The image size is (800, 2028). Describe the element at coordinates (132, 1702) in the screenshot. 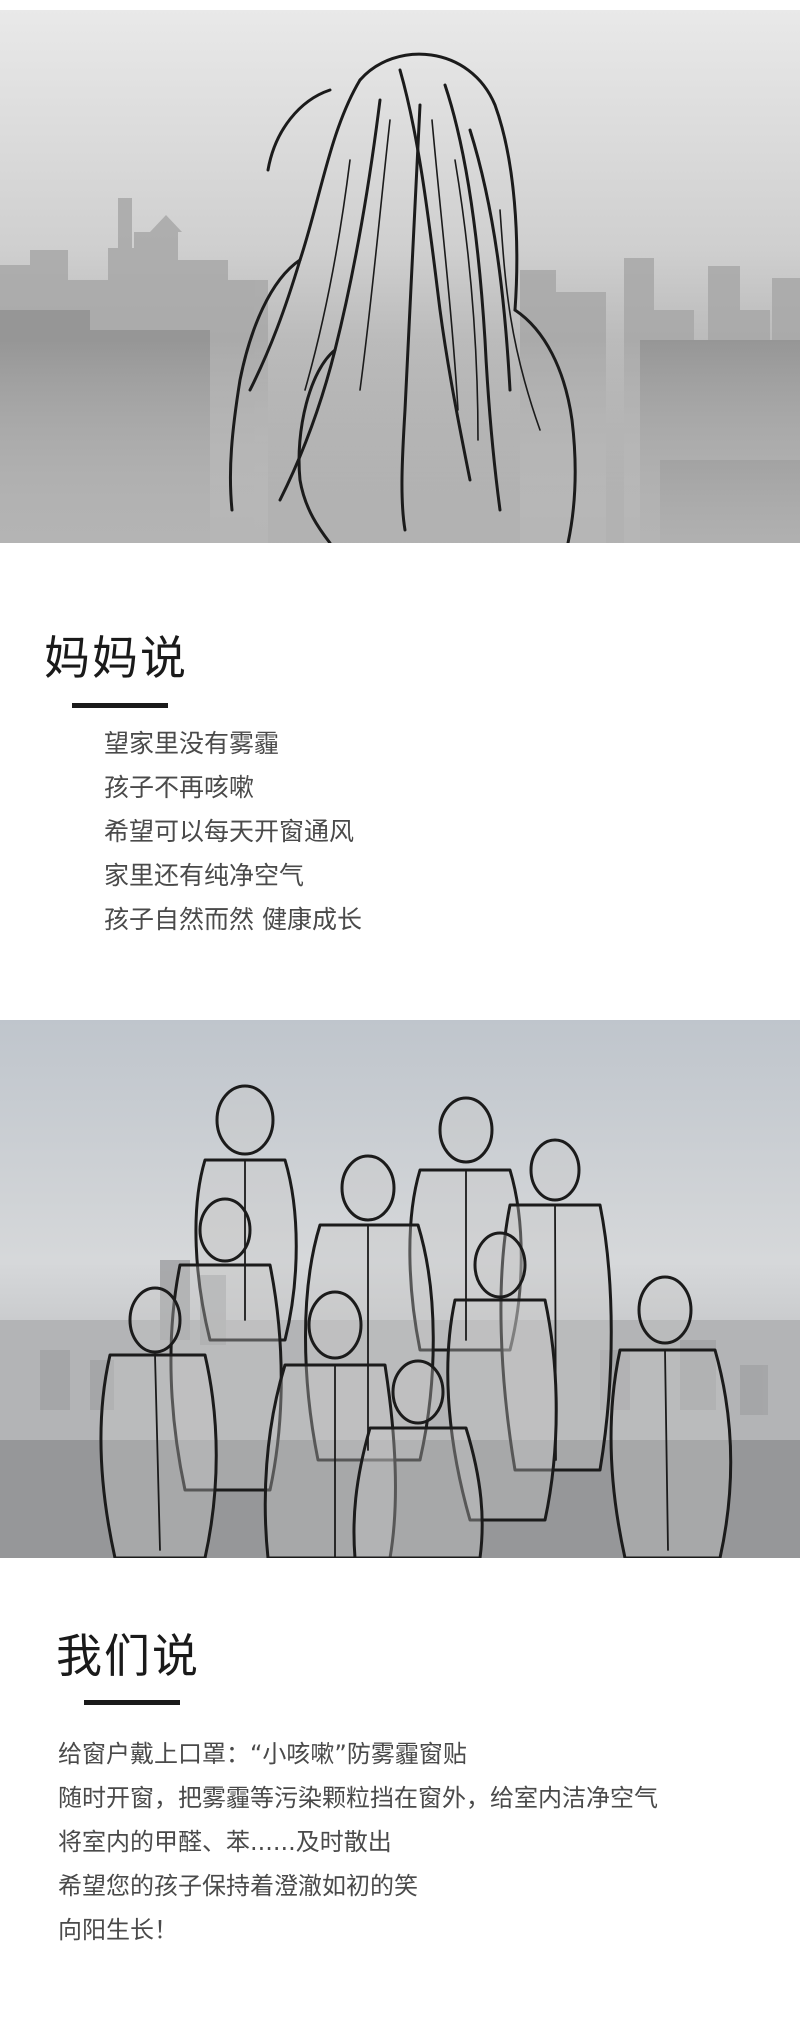

I see `title-underline-us` at that location.